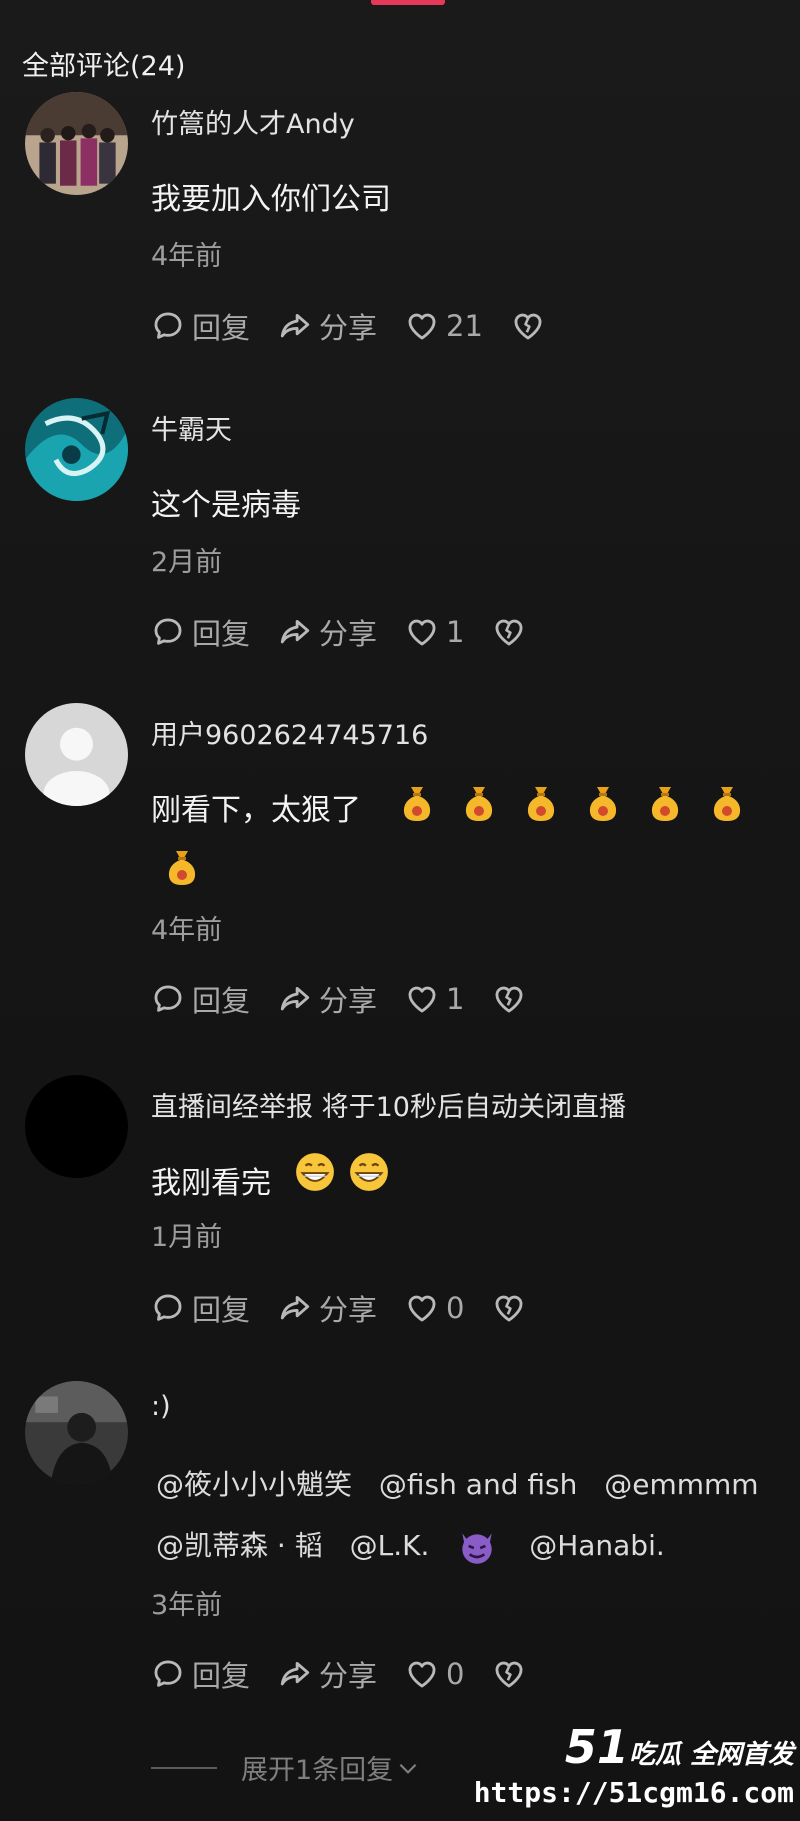 The height and width of the screenshot is (1821, 800). I want to click on comment-username: 竹篙的人才Andy, so click(253, 121).